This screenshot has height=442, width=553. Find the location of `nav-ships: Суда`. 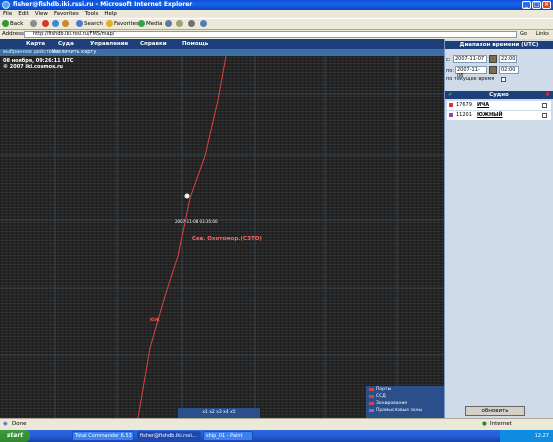

nav-ships: Суда is located at coordinates (66, 44).